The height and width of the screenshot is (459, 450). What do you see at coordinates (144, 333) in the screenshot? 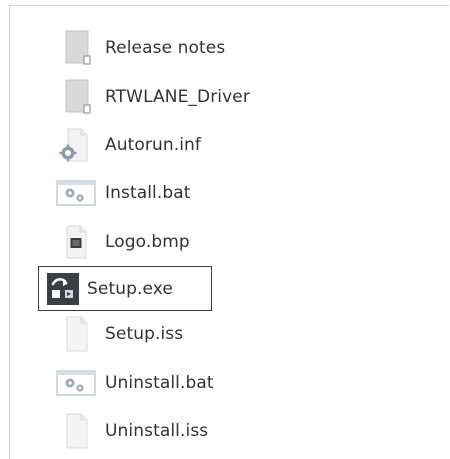
I see `file-name: Setup.iss` at bounding box center [144, 333].